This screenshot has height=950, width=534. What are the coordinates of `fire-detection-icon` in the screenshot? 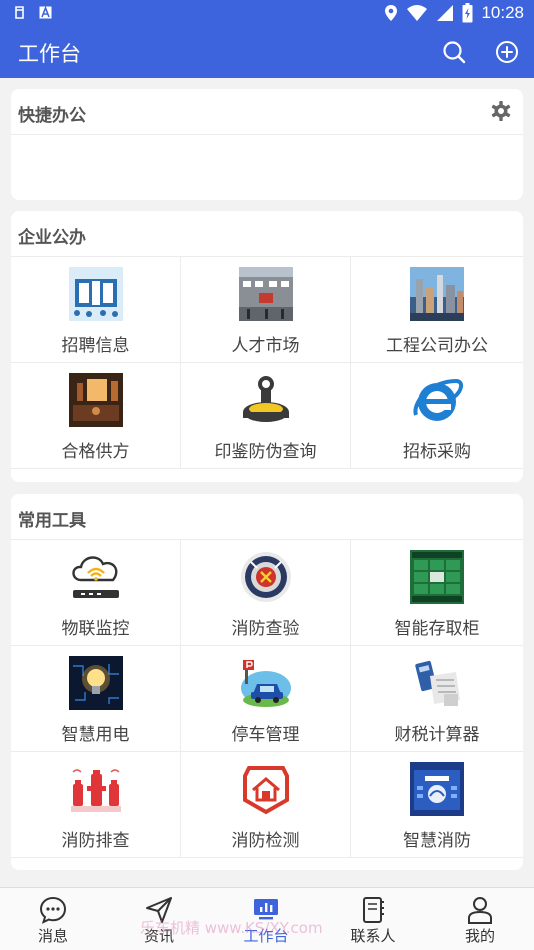 It's located at (265, 790).